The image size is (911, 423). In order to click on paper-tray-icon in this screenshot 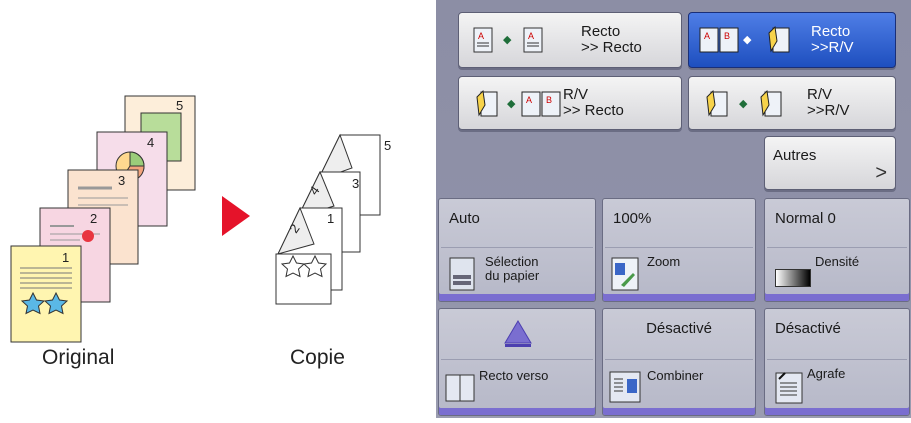, I will do `click(462, 274)`.